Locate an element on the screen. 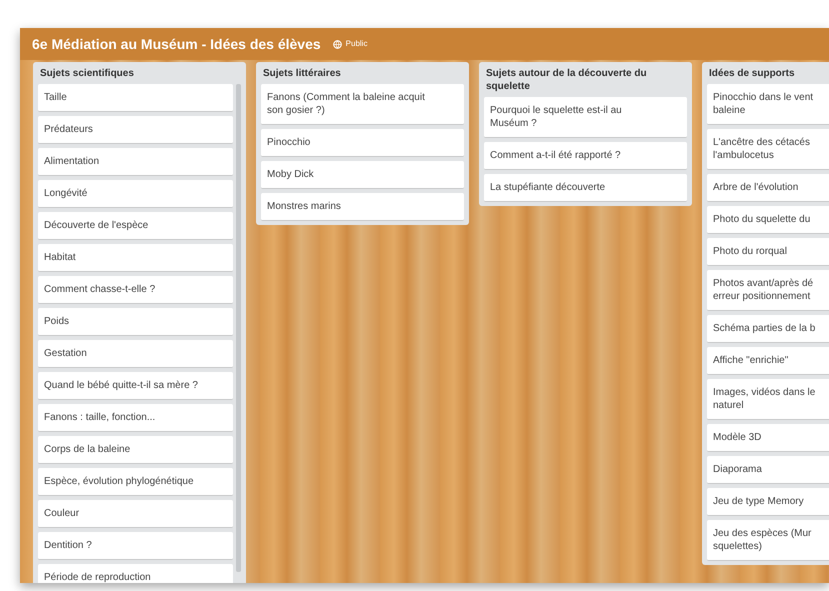  globe-icon is located at coordinates (337, 44).